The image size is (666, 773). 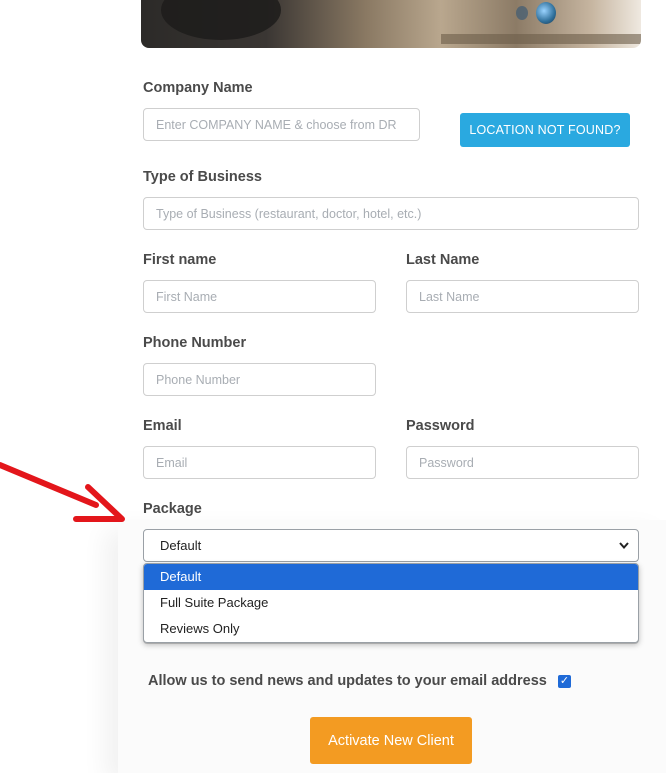 I want to click on red-arrow-icon, so click(x=62, y=492).